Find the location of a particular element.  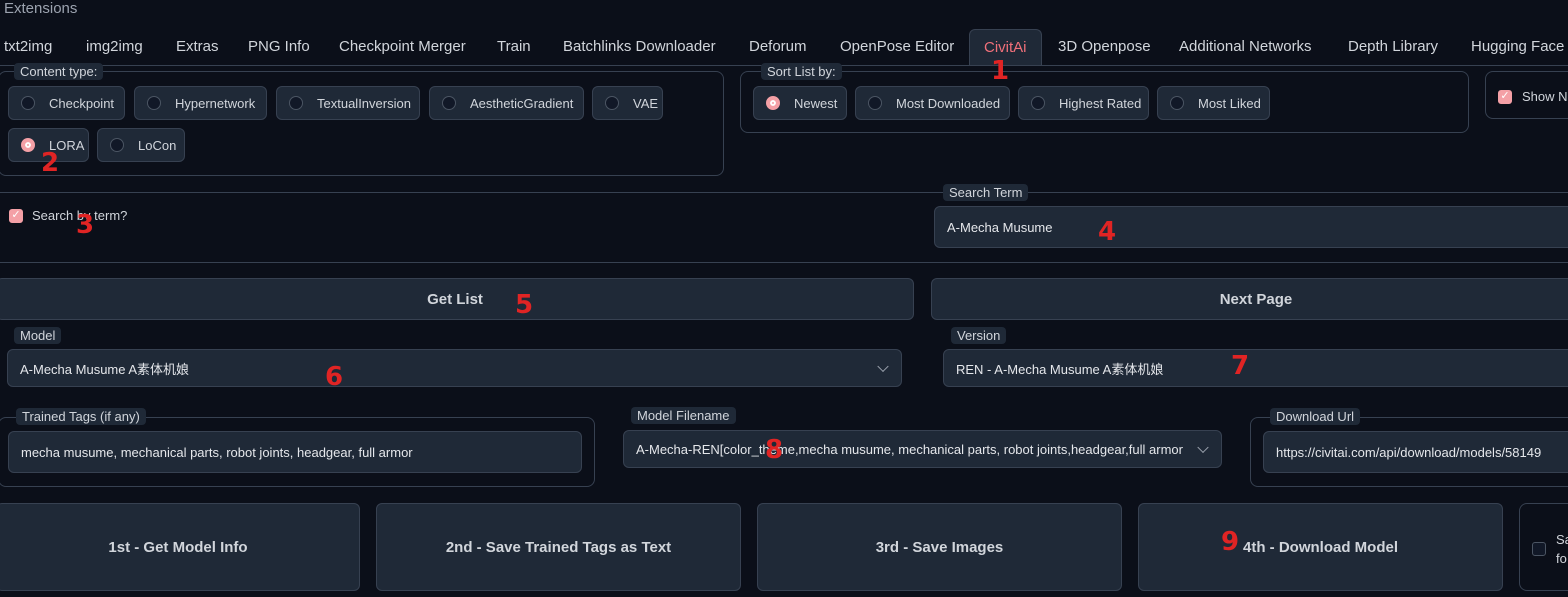

version-value: REN - A-Mecha Musume A素体机娘 is located at coordinates (1060, 369).